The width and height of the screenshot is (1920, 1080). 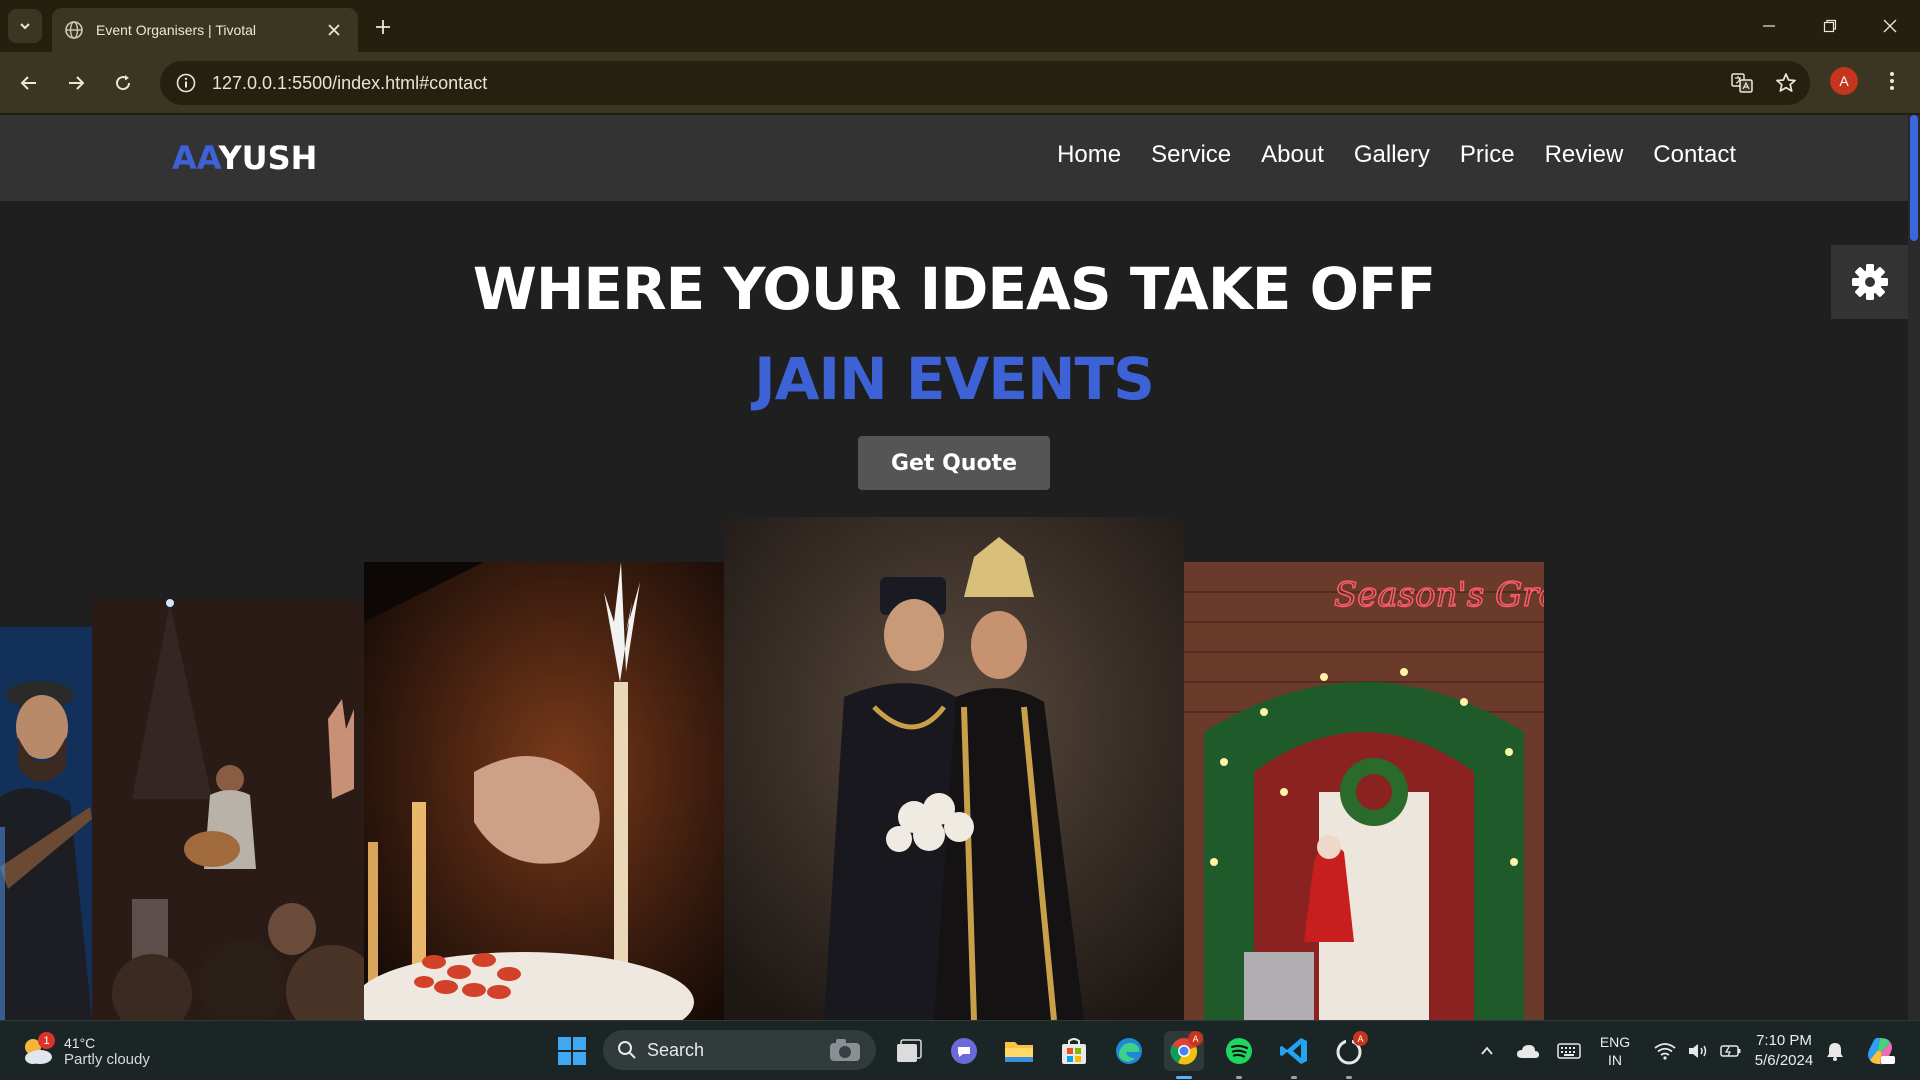 I want to click on chevron-up-icon, so click(x=1487, y=1050).